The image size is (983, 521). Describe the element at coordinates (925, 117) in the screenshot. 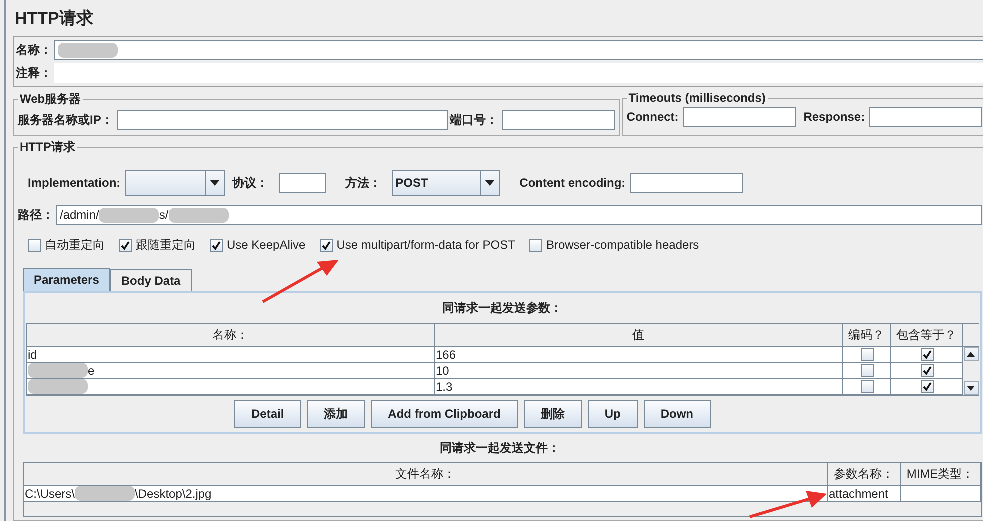

I see `response-field` at that location.